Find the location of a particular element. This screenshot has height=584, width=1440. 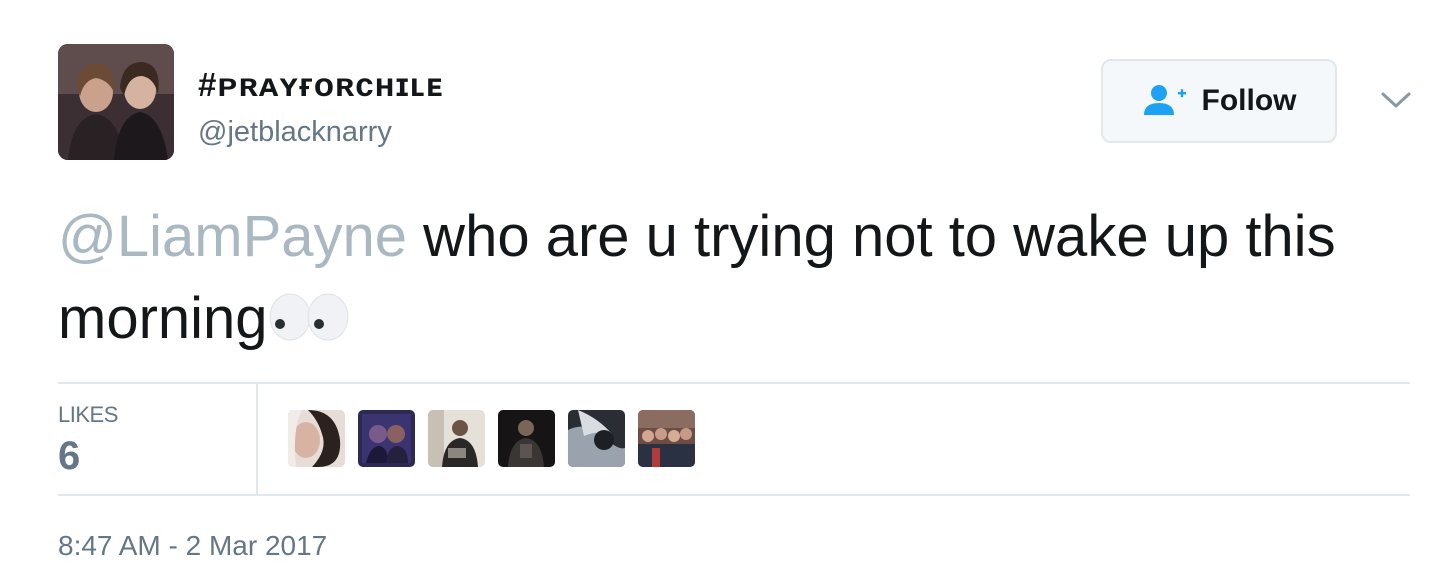

likes-label: LIKES is located at coordinates (88, 415).